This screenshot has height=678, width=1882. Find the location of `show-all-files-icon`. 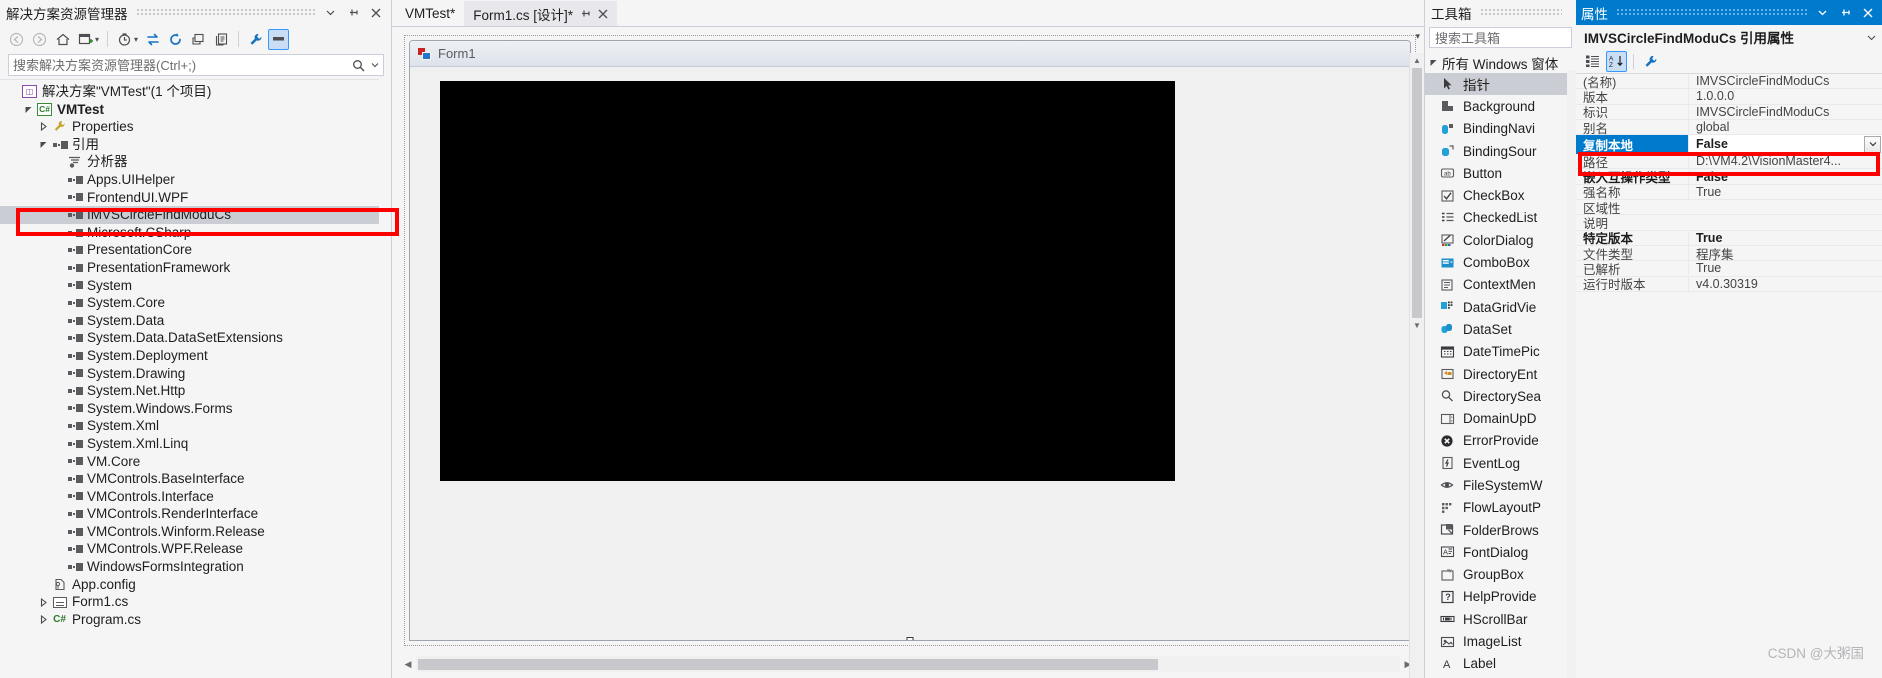

show-all-files-icon is located at coordinates (221, 39).